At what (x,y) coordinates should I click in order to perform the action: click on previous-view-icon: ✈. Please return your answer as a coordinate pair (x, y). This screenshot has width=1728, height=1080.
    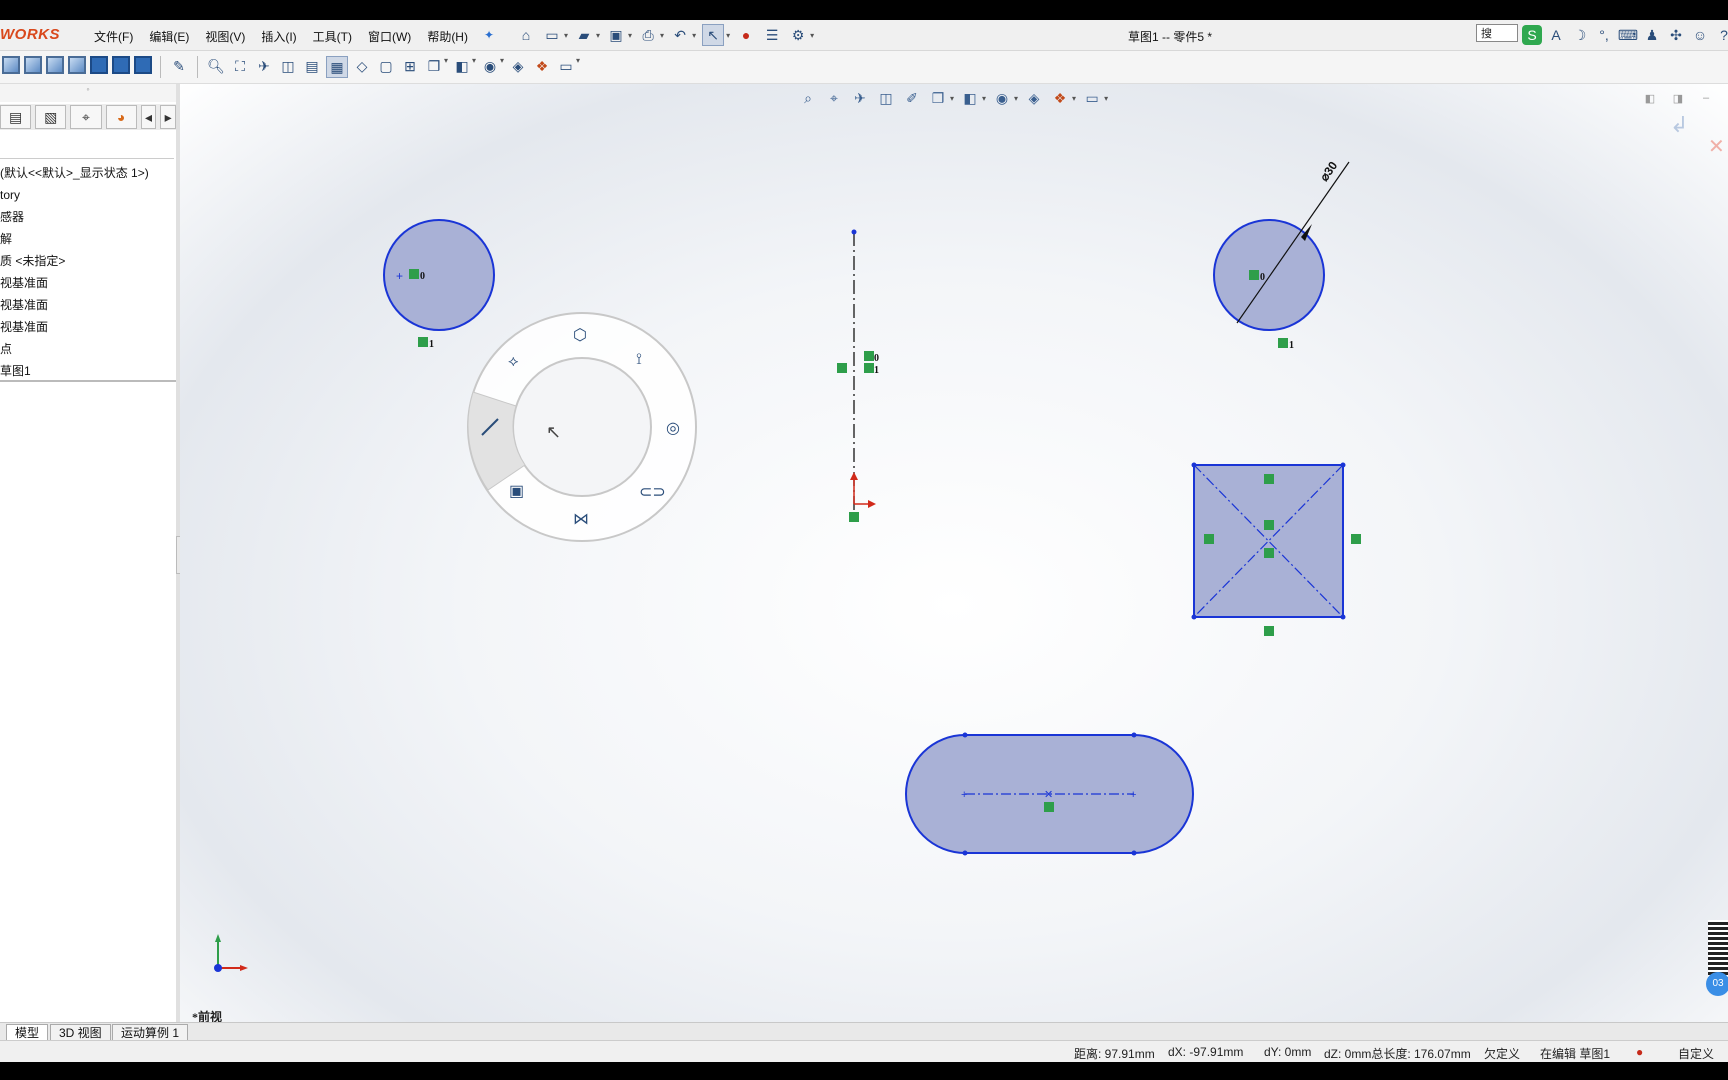
    Looking at the image, I should click on (264, 66).